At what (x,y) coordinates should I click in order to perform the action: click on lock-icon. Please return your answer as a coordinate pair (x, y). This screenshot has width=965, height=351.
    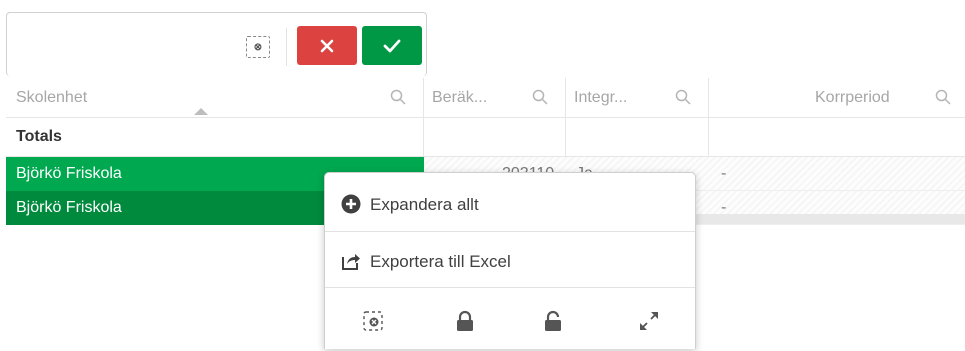
    Looking at the image, I should click on (465, 321).